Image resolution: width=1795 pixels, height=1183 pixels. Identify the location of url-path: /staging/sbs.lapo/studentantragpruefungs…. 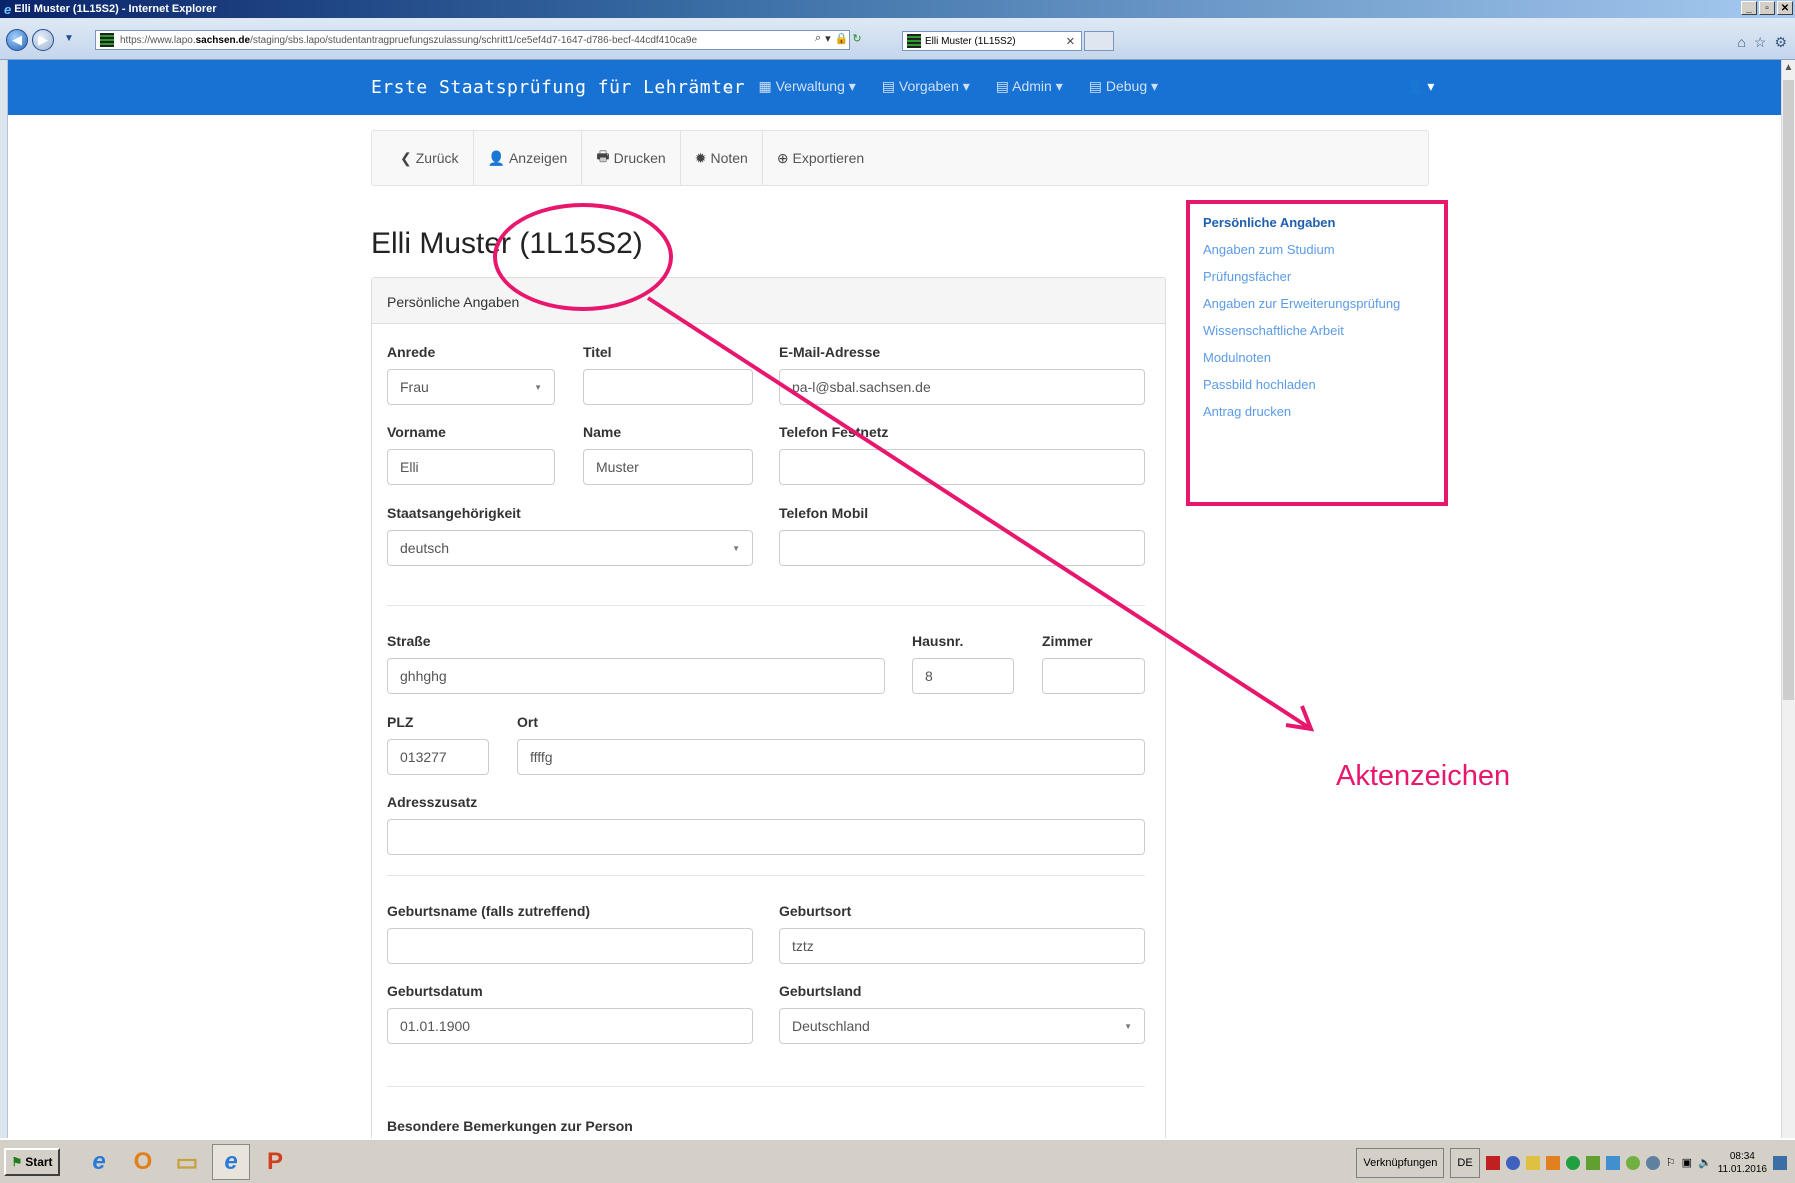
(474, 40).